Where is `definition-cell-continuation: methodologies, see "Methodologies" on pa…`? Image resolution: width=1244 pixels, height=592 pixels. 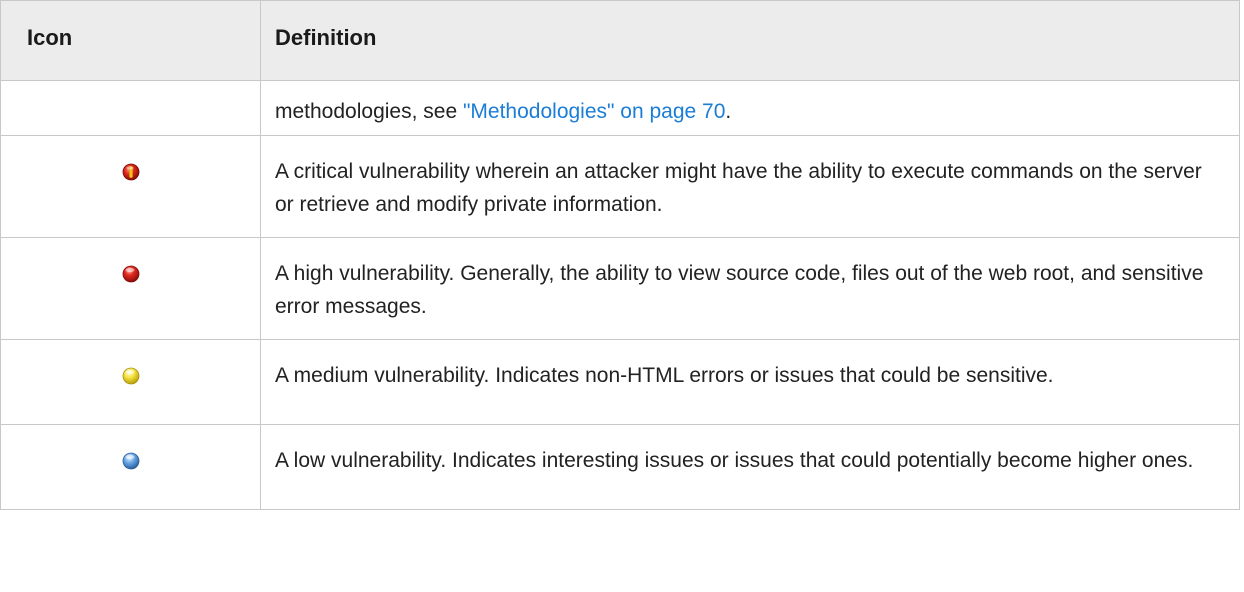
definition-cell-continuation: methodologies, see "Methodologies" on pa… is located at coordinates (750, 108).